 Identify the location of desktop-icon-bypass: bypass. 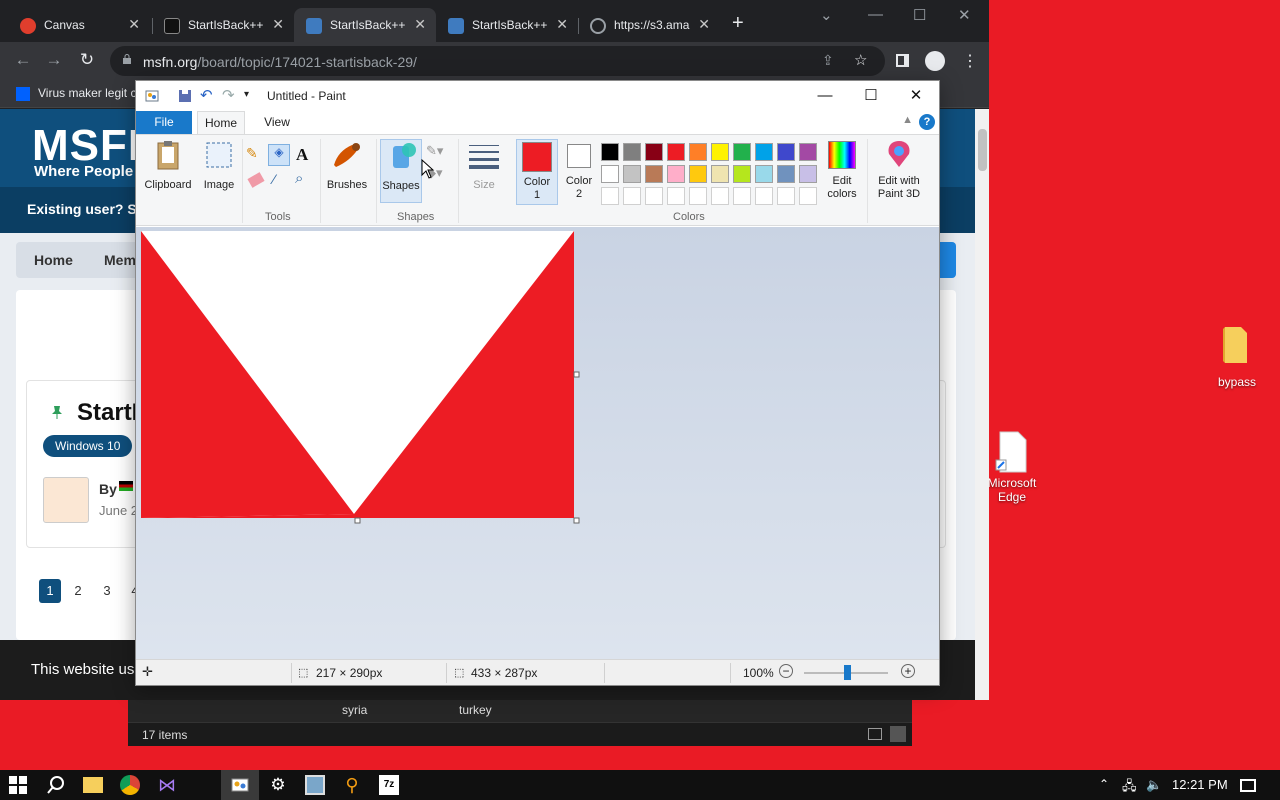
(1237, 357).